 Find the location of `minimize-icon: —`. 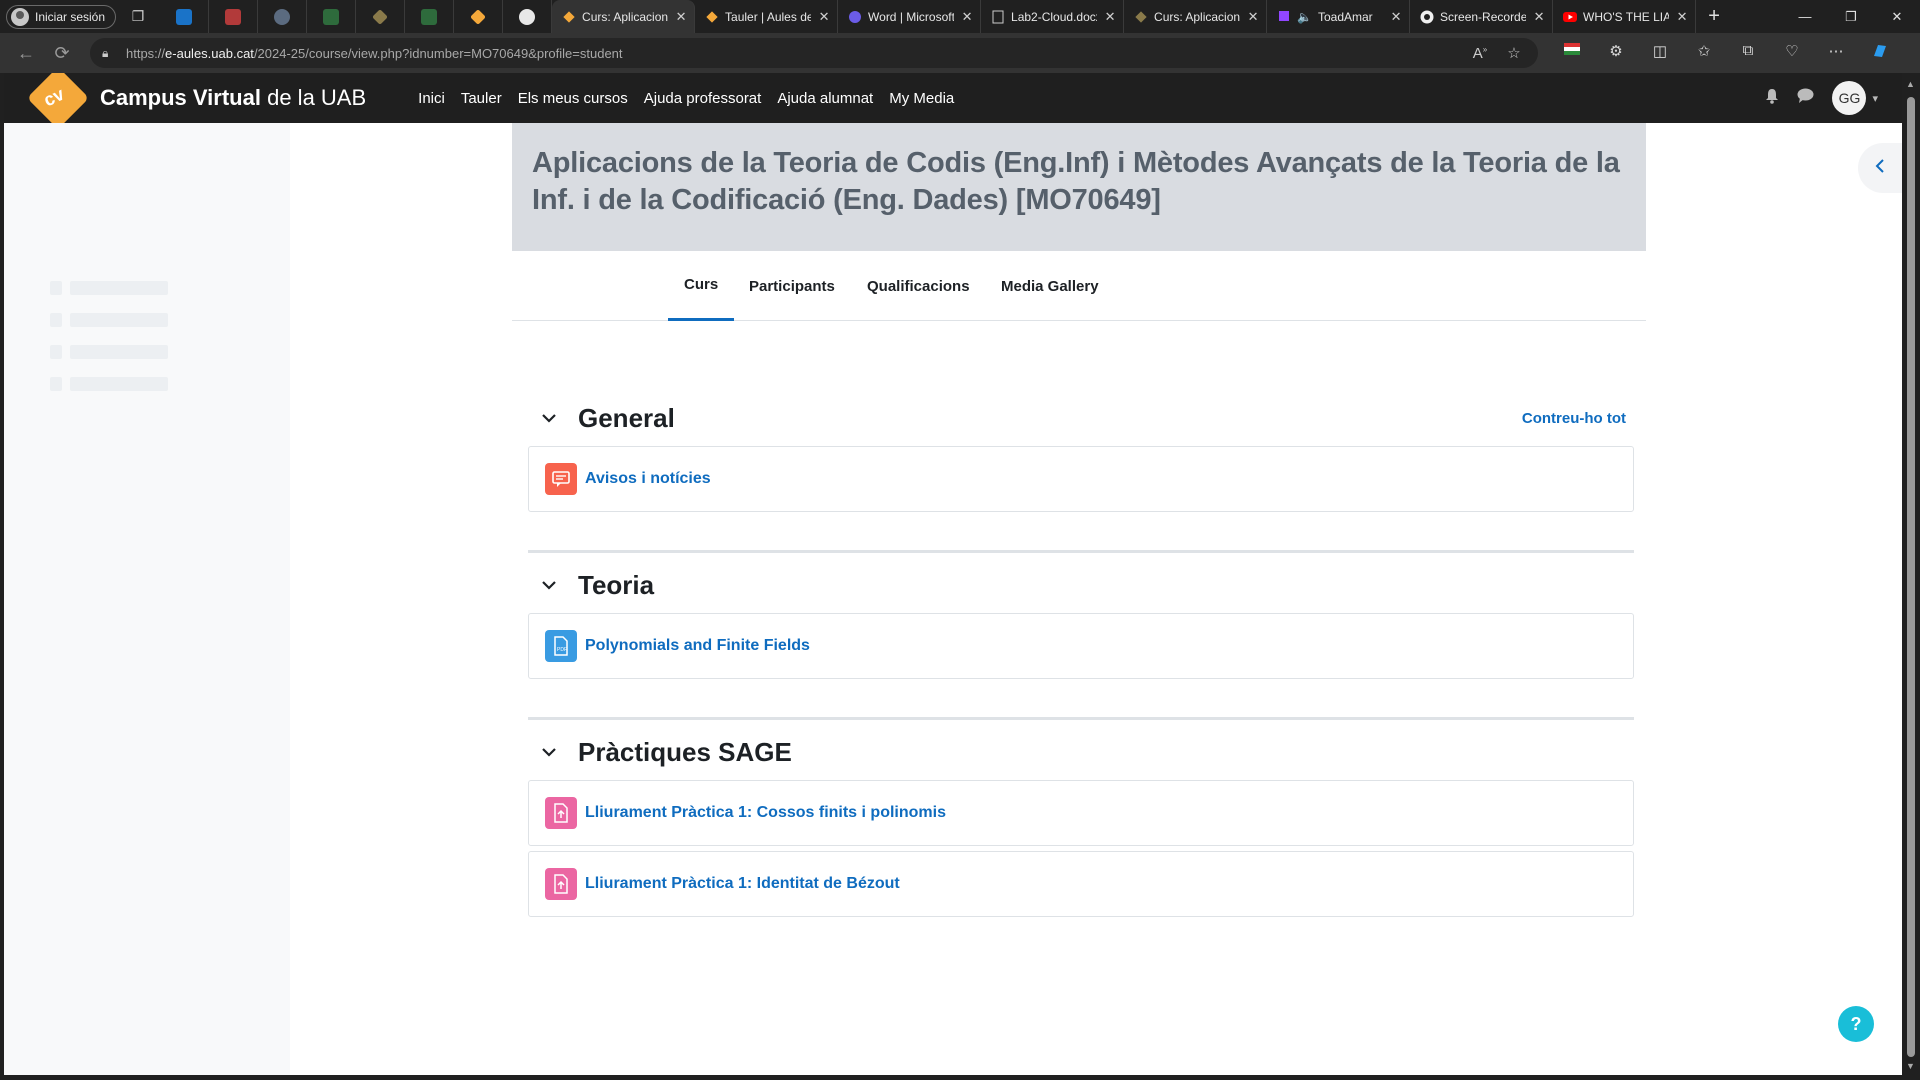

minimize-icon: — is located at coordinates (1805, 16).